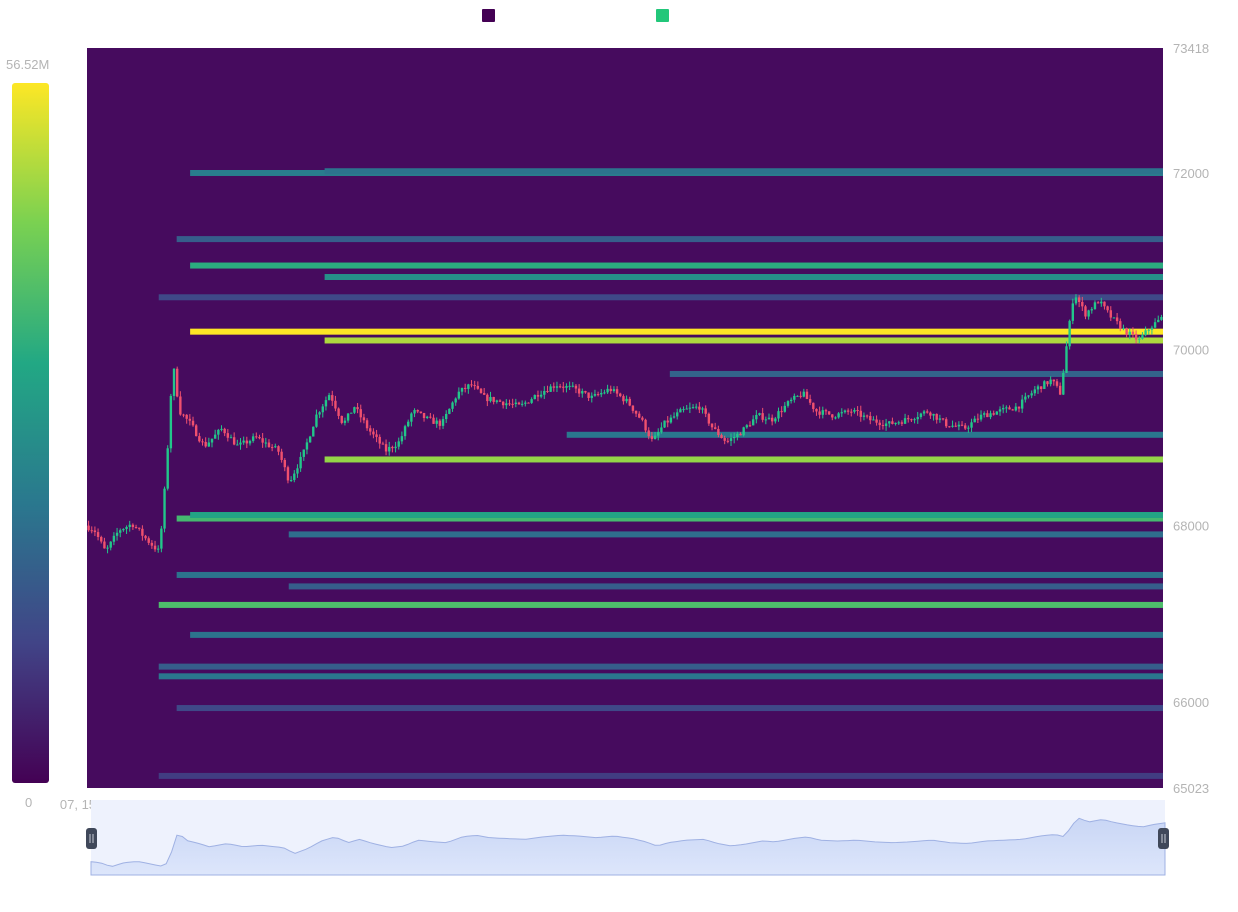 This screenshot has width=1238, height=912. Describe the element at coordinates (575, 15) in the screenshot. I see `legend` at that location.